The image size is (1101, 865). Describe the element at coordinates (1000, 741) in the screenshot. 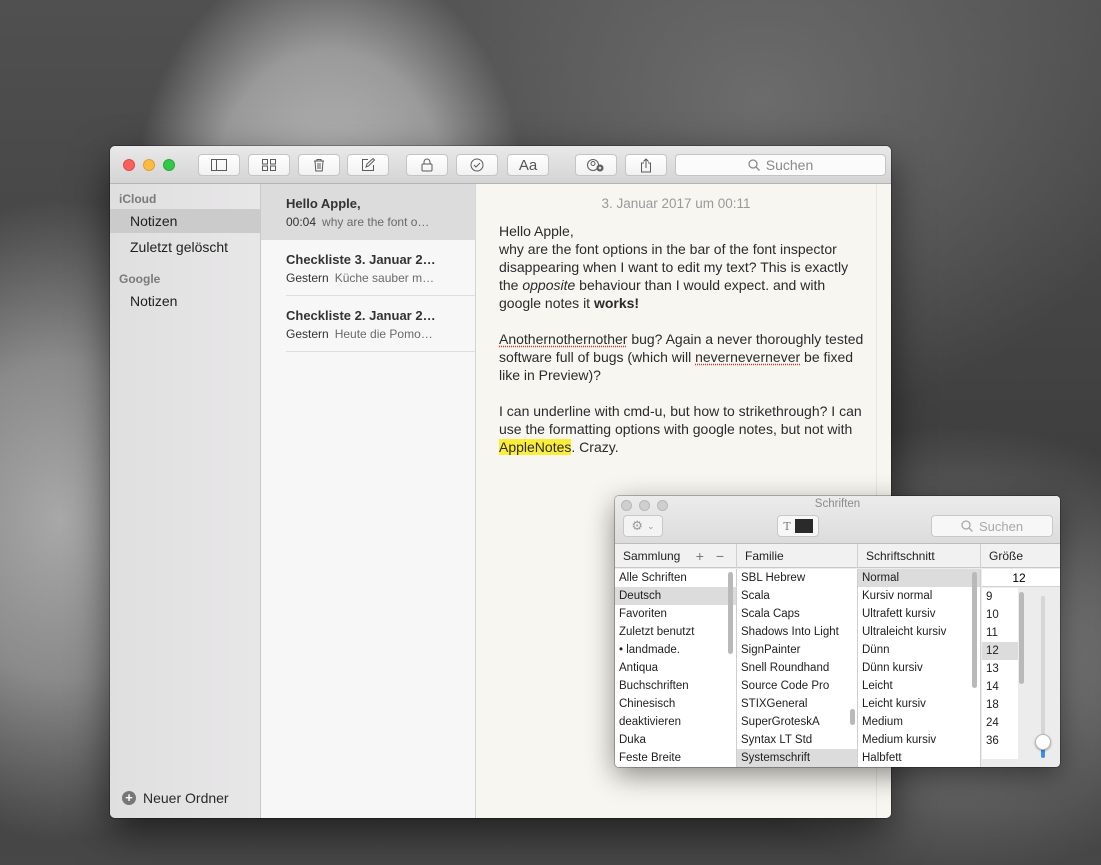

I see `size-item: 36` at that location.